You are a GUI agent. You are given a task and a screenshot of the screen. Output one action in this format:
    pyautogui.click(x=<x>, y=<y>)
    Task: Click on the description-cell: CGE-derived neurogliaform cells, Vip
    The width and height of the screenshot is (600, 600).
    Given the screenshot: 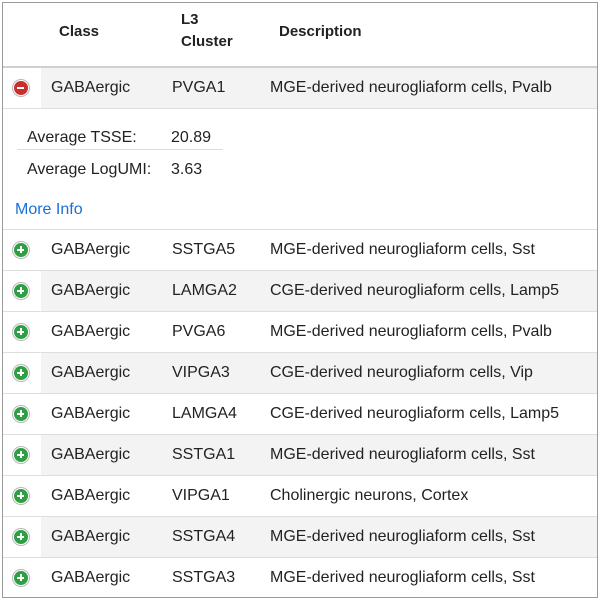 What is the action you would take?
    pyautogui.click(x=428, y=373)
    